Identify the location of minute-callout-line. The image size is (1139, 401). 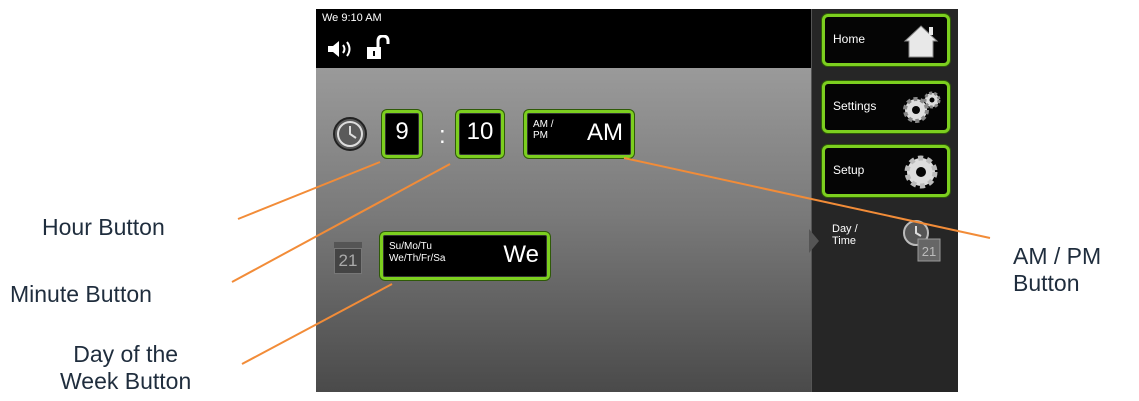
(341, 223).